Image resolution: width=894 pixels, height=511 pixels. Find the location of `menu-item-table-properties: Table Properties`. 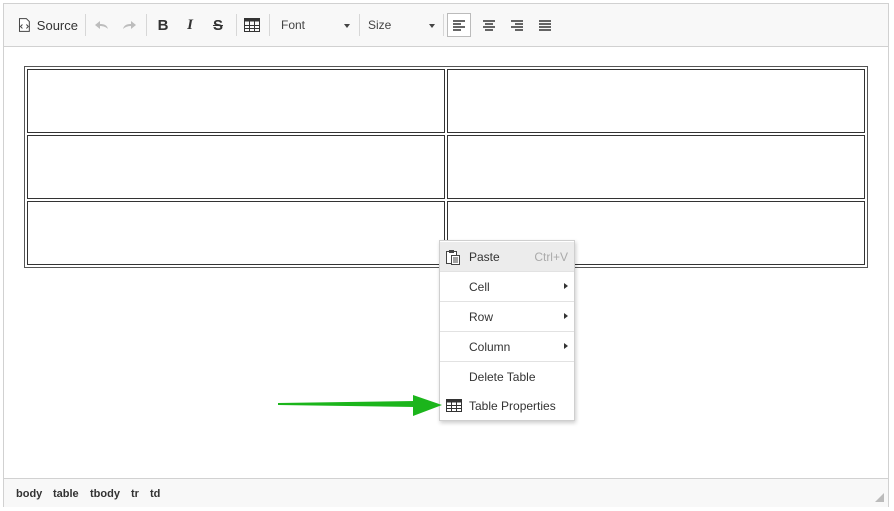

menu-item-table-properties: Table Properties is located at coordinates (507, 405).